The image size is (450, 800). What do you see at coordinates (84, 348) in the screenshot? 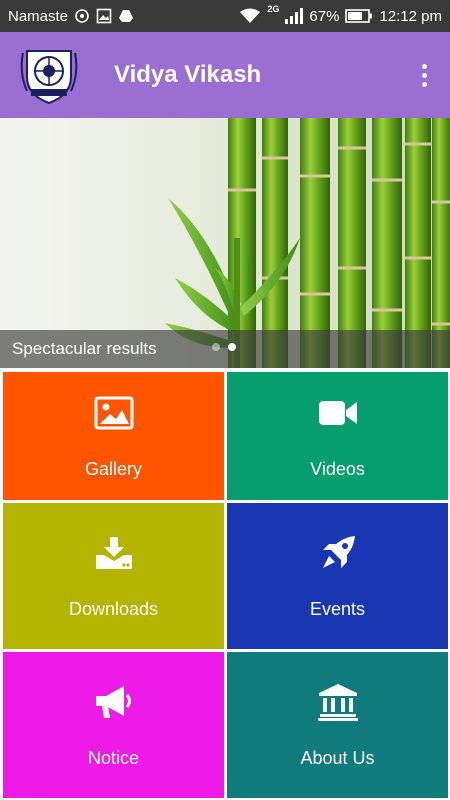
I see `banner-caption: Spectacular results` at bounding box center [84, 348].